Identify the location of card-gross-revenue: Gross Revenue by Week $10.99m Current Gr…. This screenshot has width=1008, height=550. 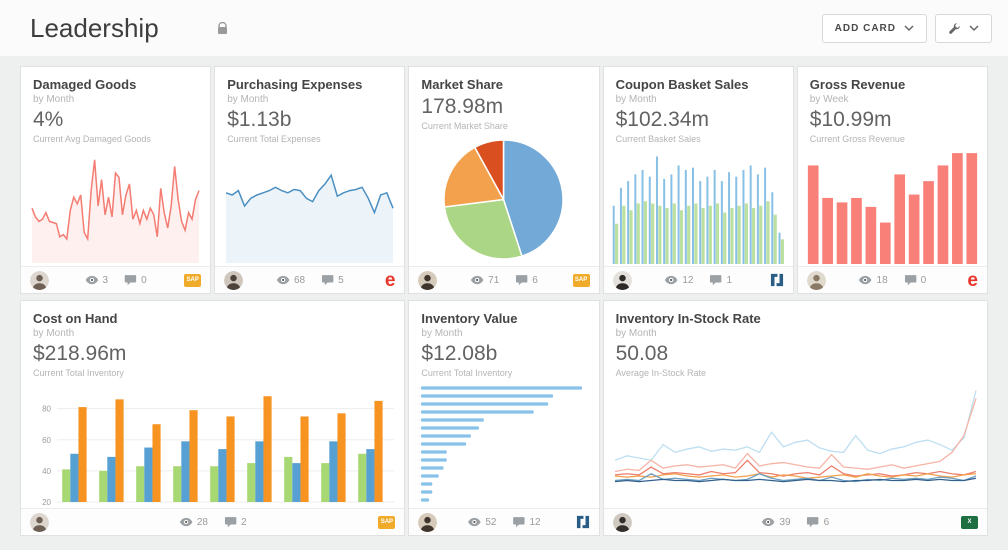
(892, 180).